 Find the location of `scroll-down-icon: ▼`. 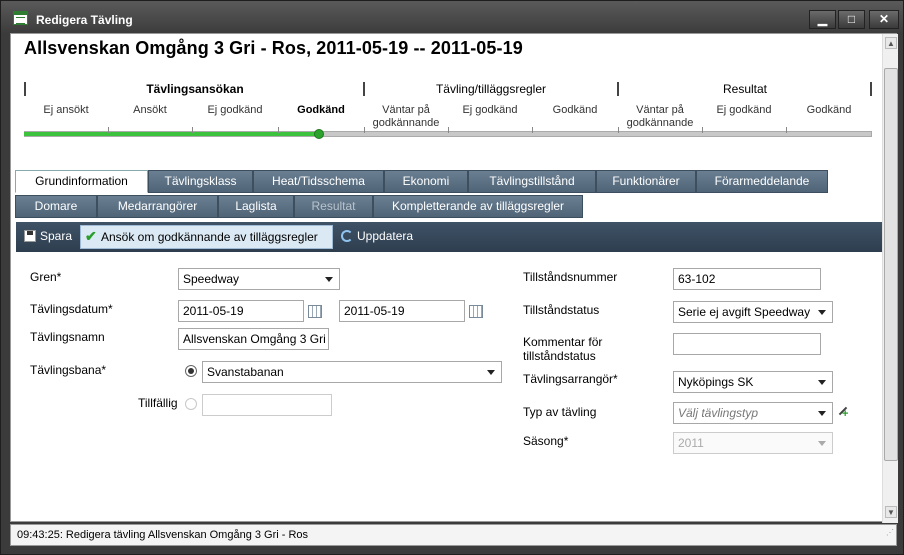

scroll-down-icon: ▼ is located at coordinates (891, 512).